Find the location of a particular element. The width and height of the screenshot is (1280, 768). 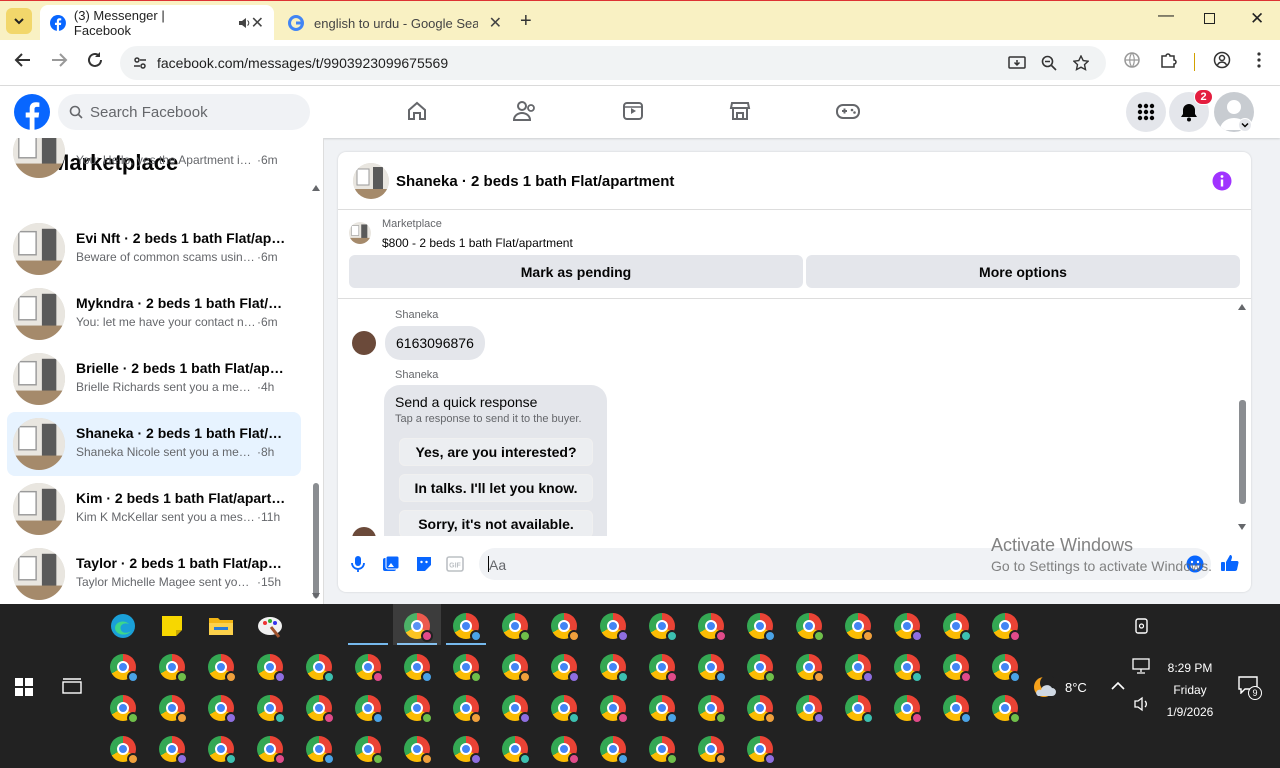

menu-grid-button is located at coordinates (1146, 112).